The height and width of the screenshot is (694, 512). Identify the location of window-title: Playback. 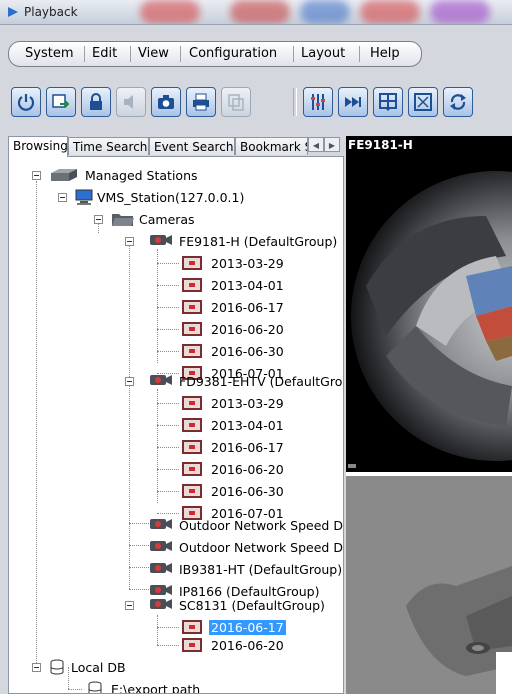
(51, 12).